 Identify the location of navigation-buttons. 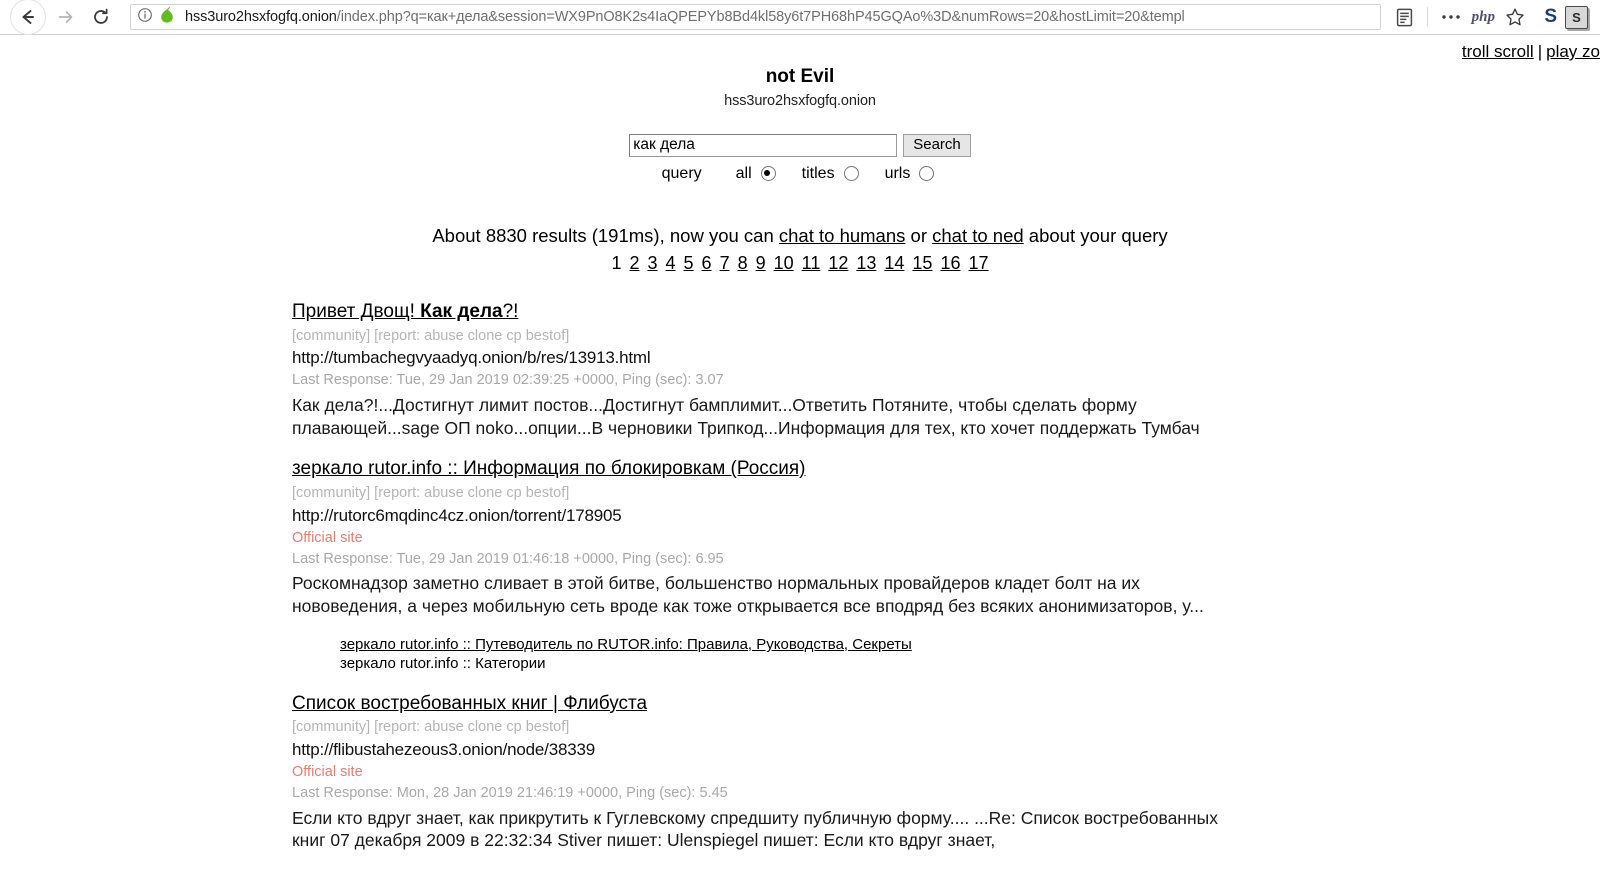
(59, 17).